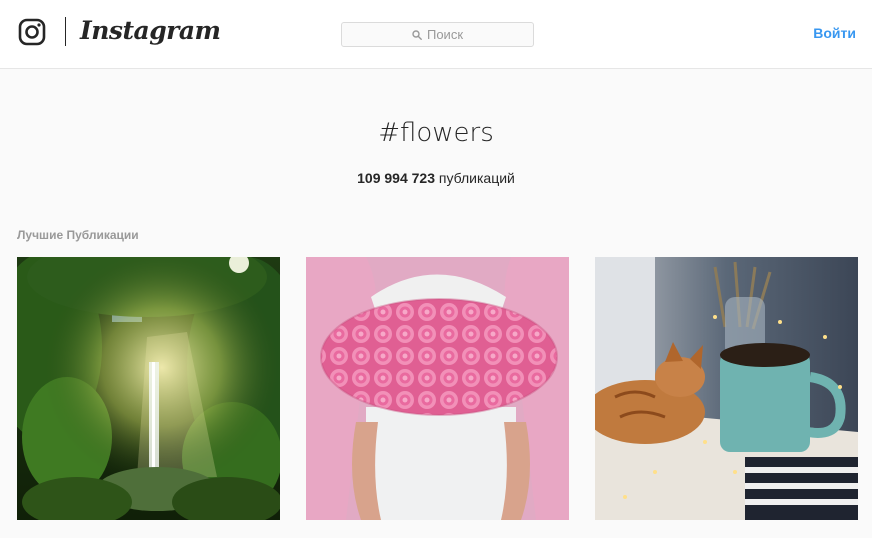 This screenshot has width=872, height=538. What do you see at coordinates (396, 178) in the screenshot?
I see `post-count-number: 109 994 723` at bounding box center [396, 178].